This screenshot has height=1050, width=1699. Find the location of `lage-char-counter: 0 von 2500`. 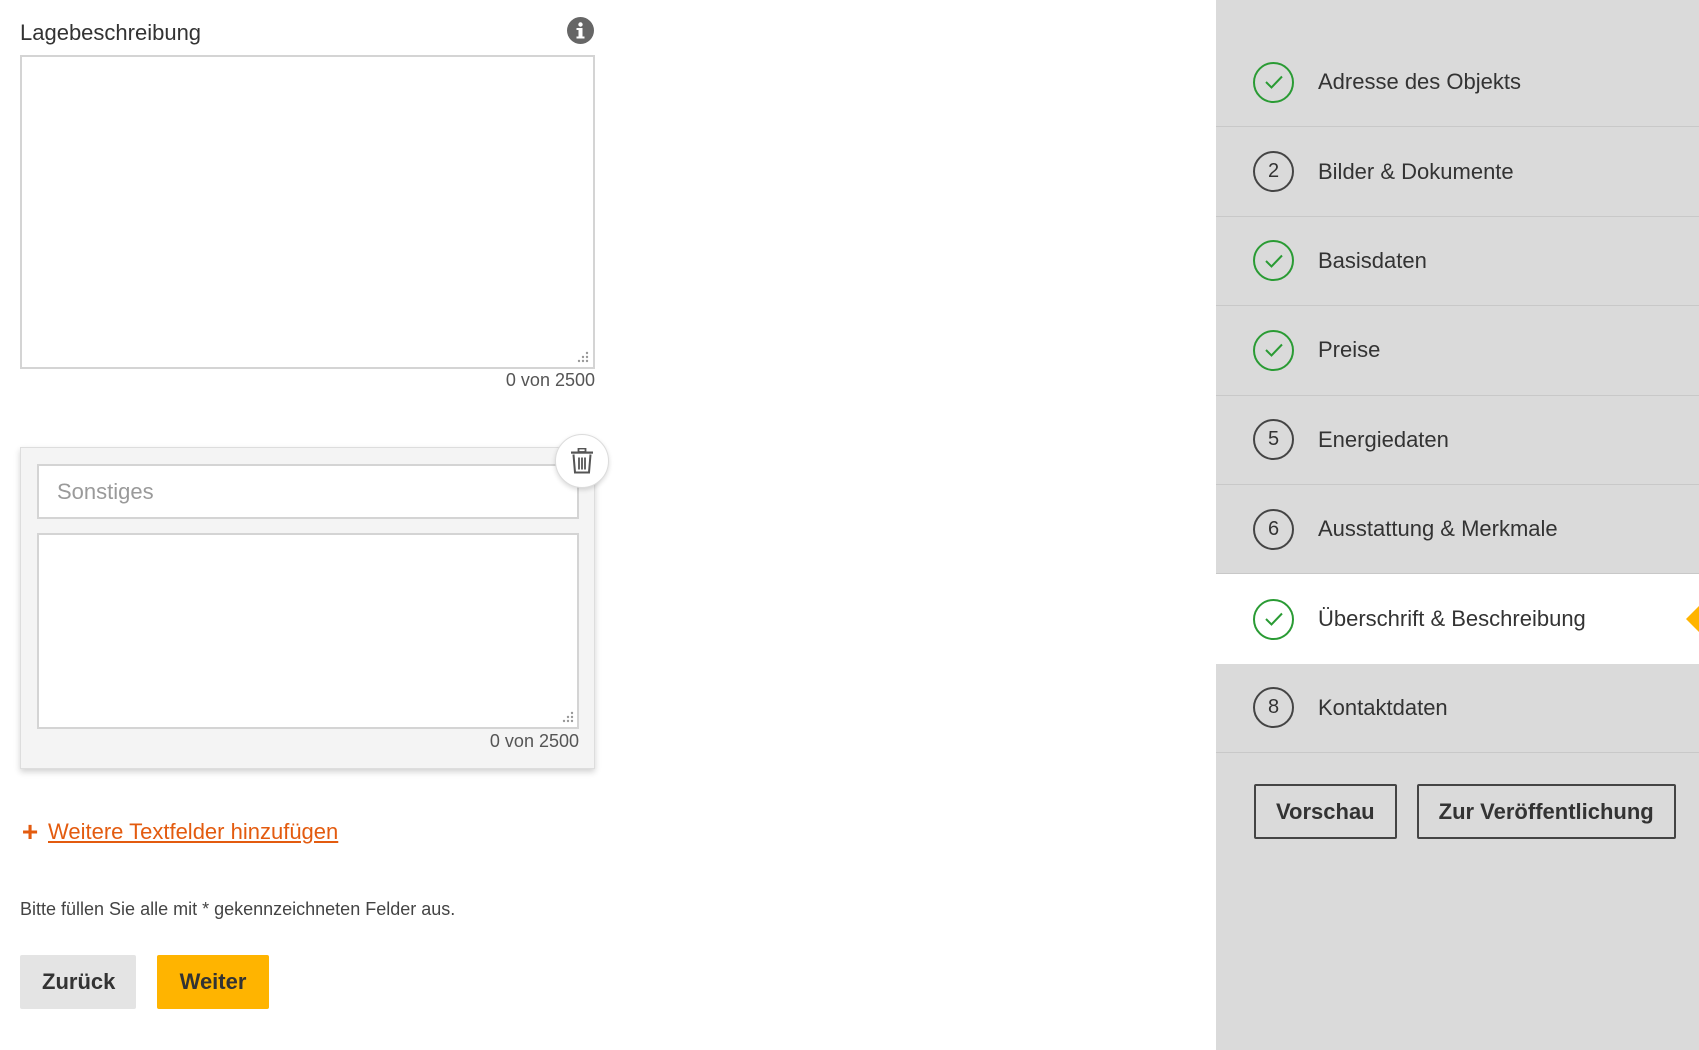

lage-char-counter: 0 von 2500 is located at coordinates (550, 380).